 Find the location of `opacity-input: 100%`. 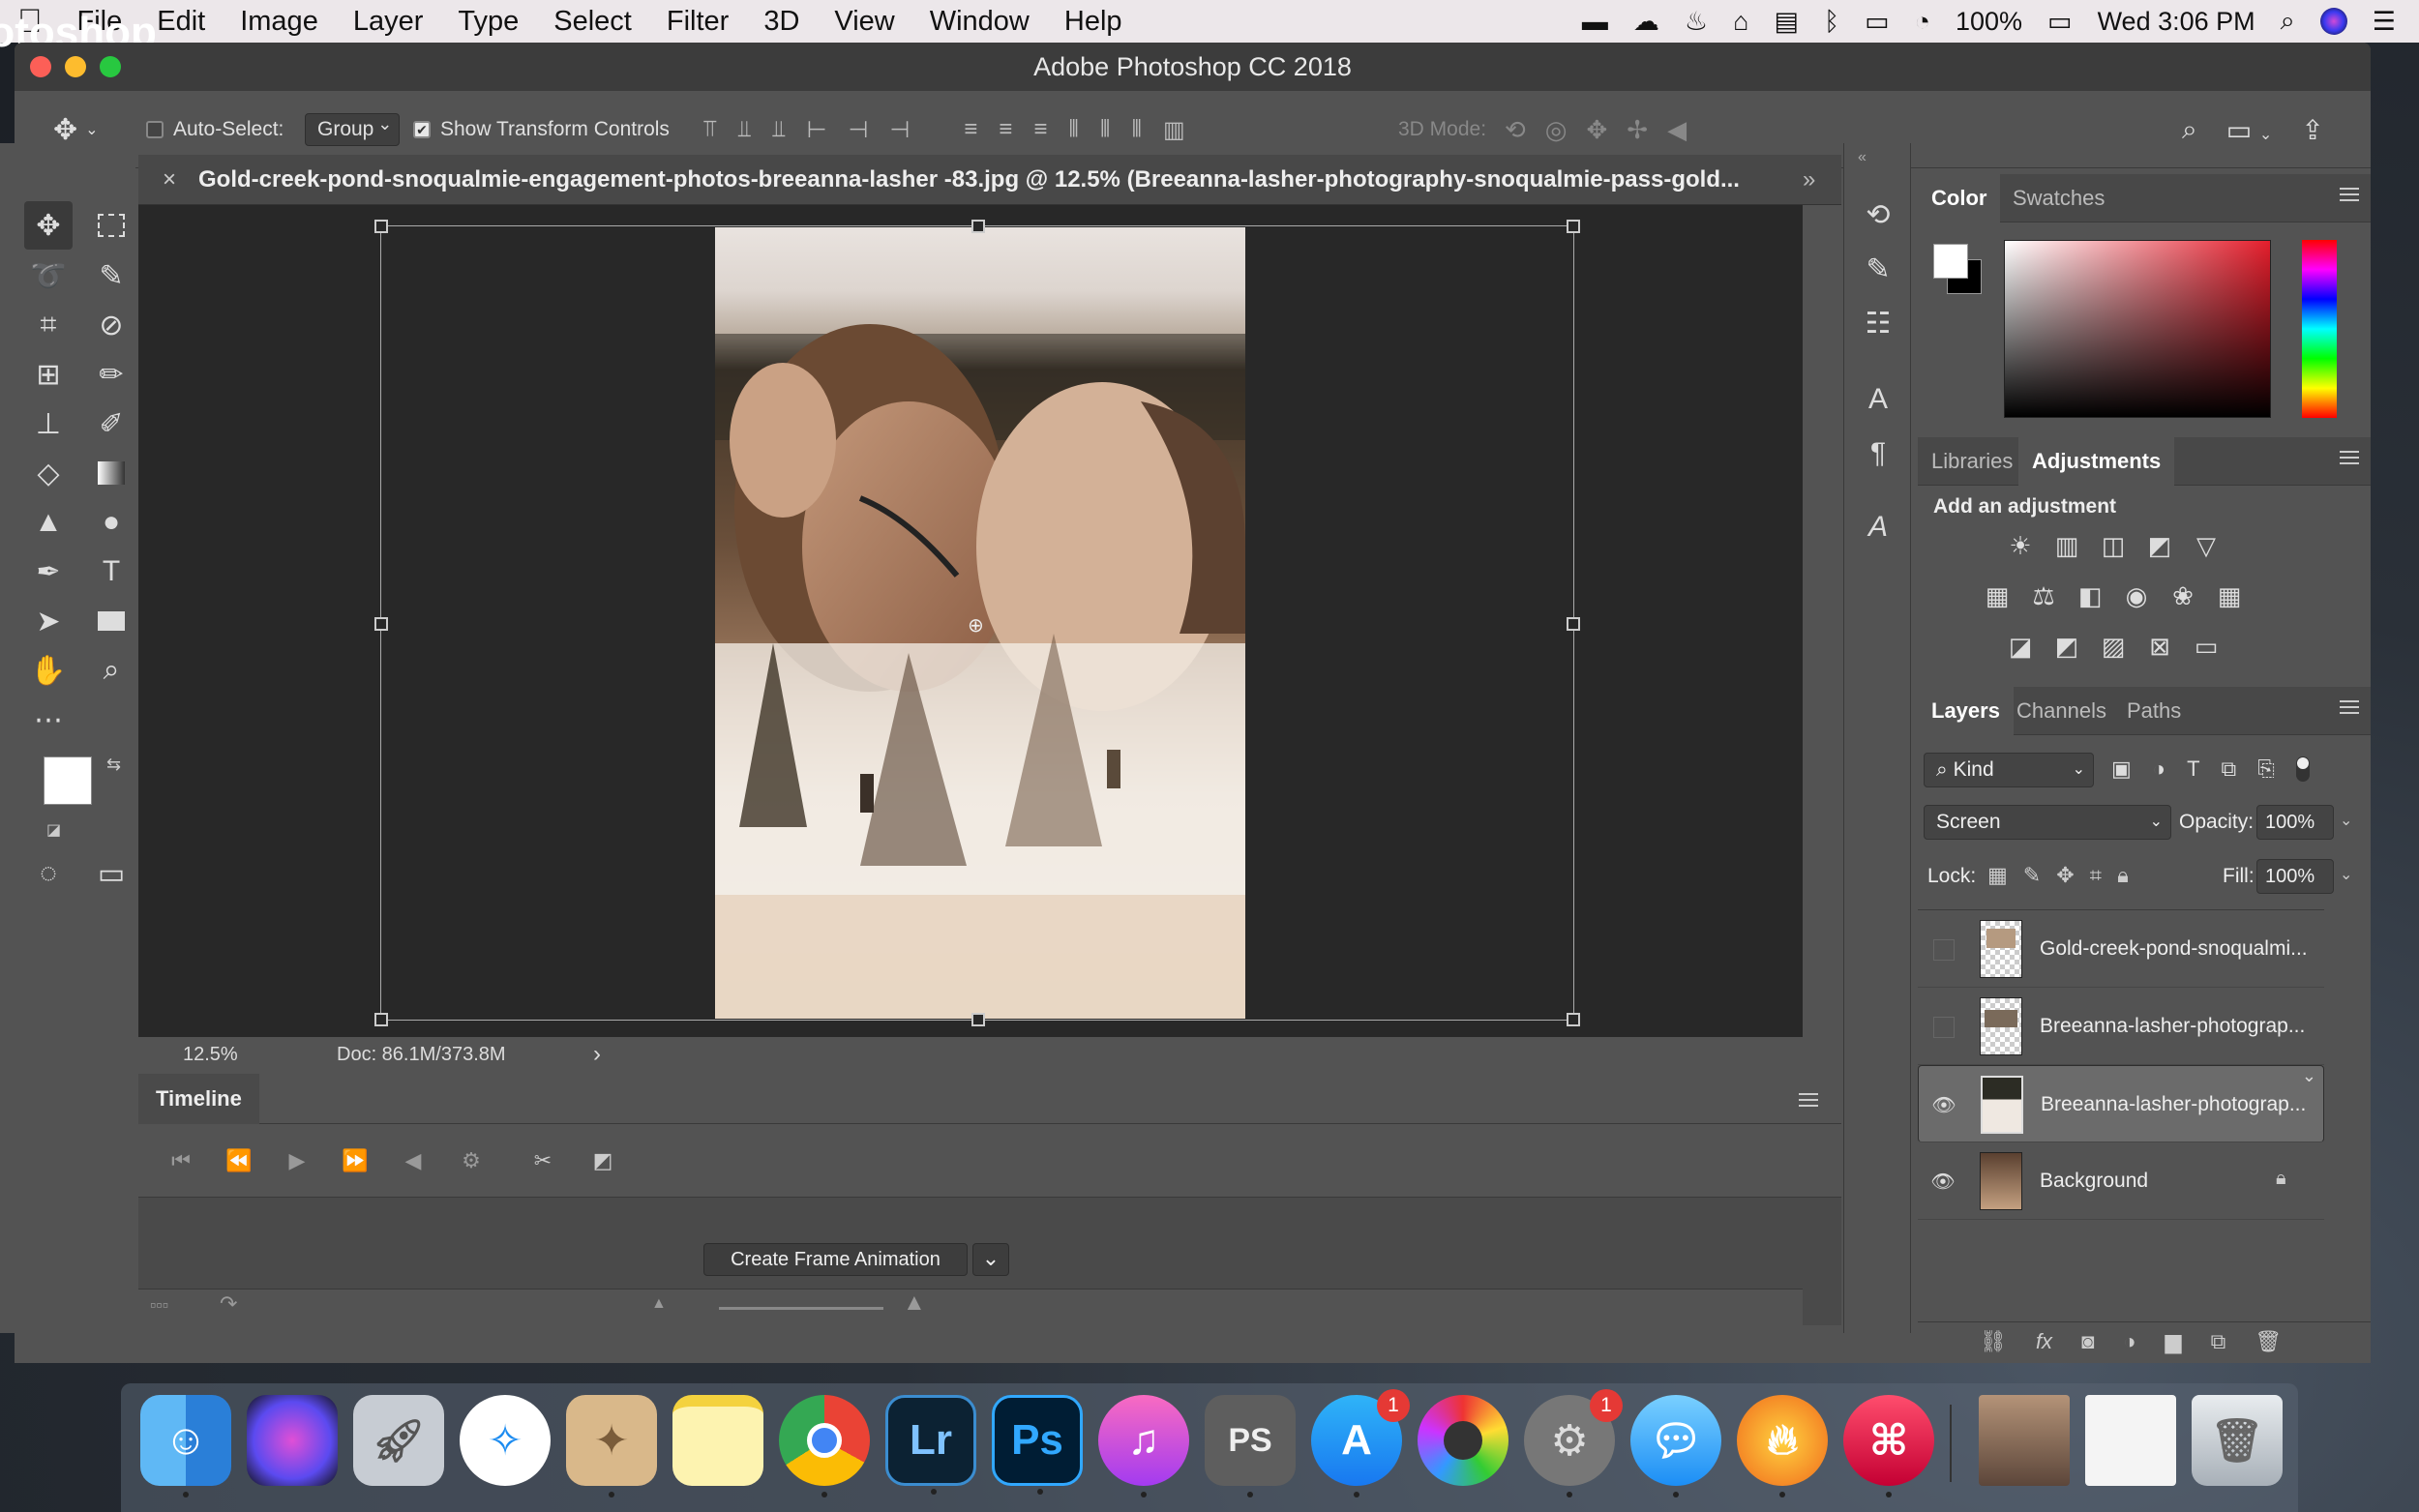

opacity-input: 100% is located at coordinates (2295, 823).